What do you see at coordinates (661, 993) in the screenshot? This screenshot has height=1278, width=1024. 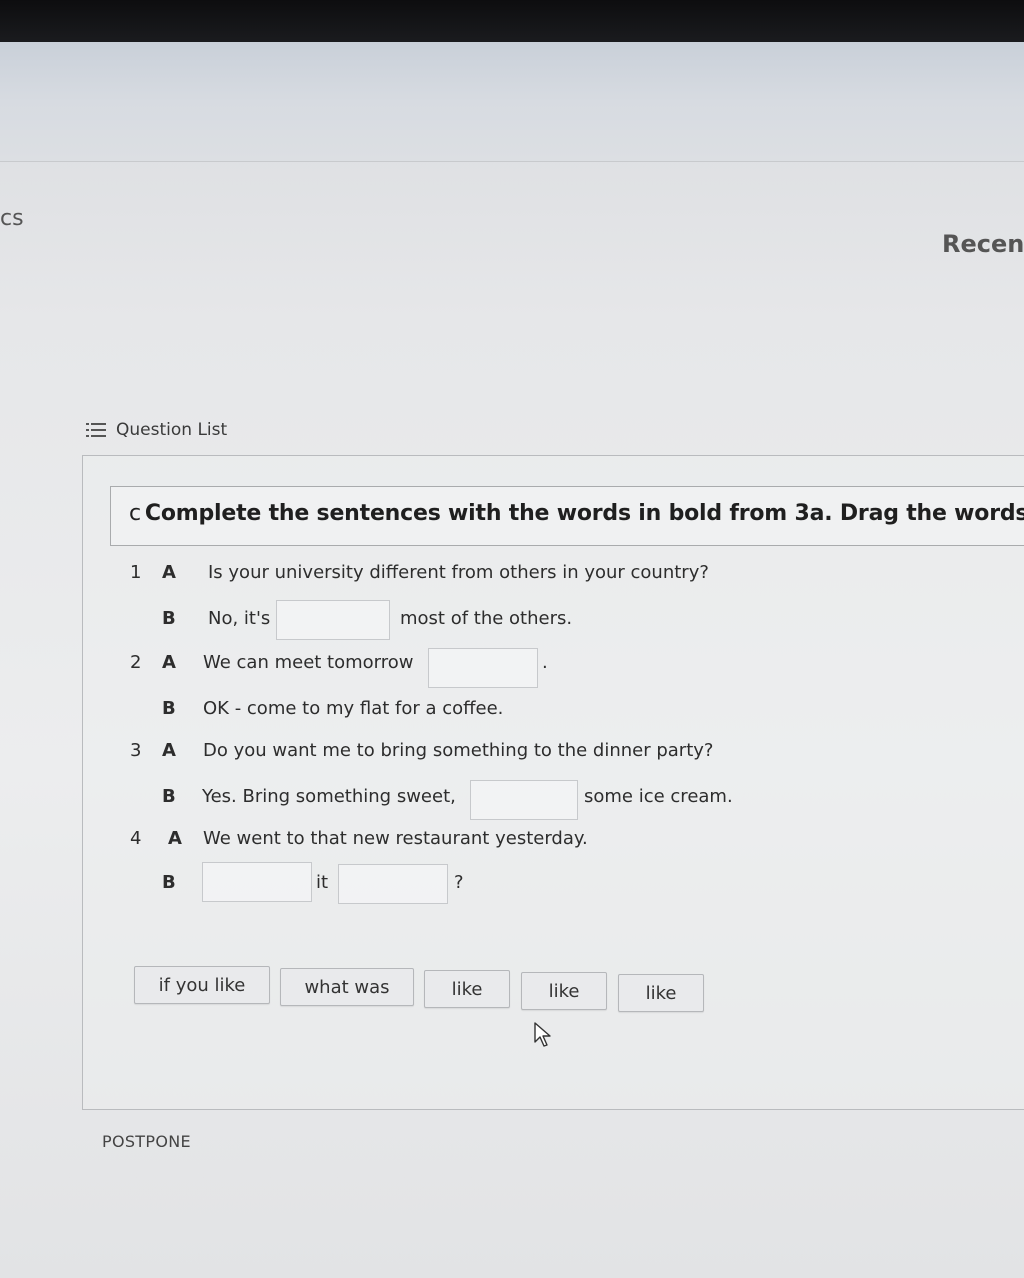 I see `word-chip-like-3: like` at bounding box center [661, 993].